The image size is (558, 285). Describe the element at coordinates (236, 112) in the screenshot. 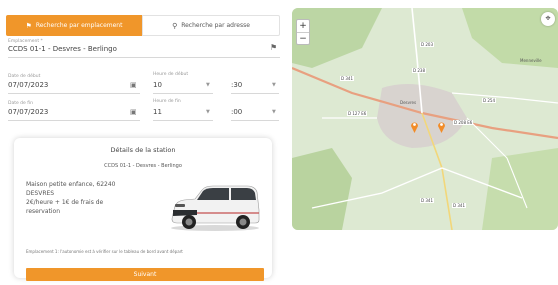

I see `end-minute-select: :00` at that location.